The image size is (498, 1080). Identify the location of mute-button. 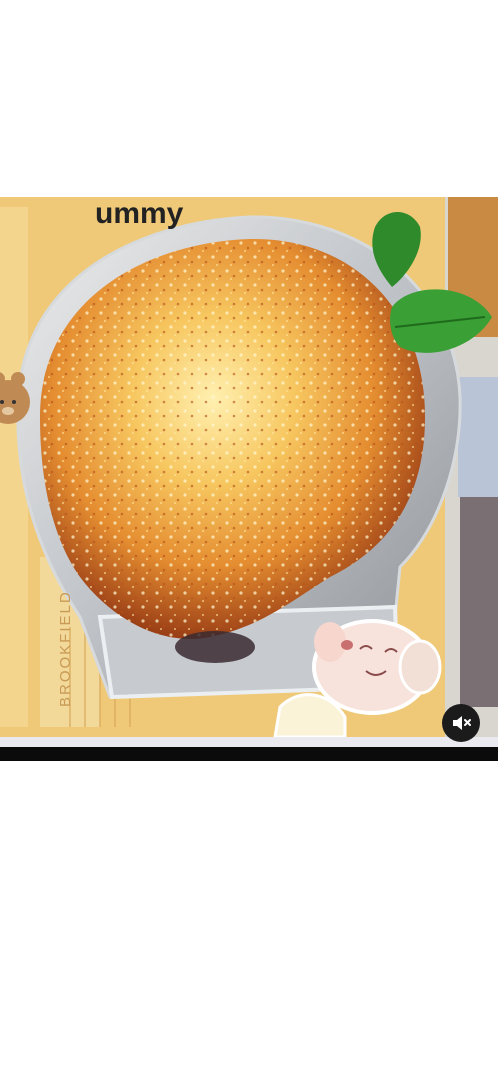
(461, 723).